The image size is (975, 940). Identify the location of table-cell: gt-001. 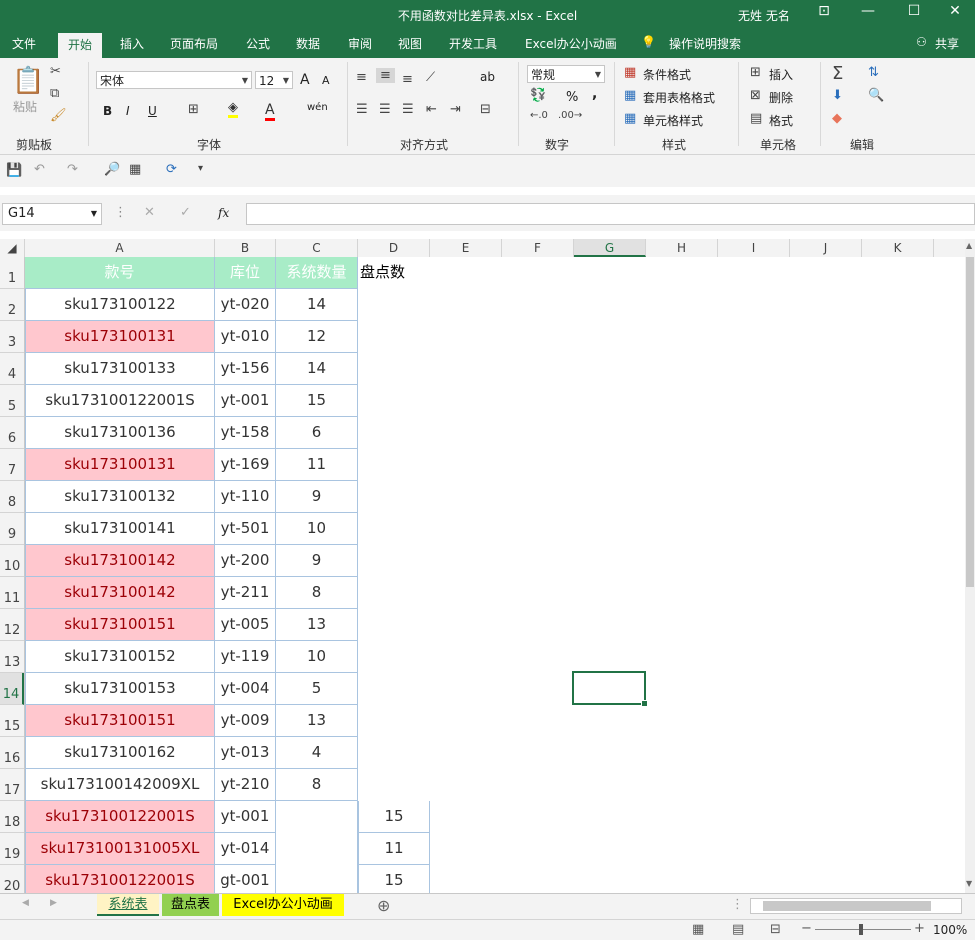
(245, 879).